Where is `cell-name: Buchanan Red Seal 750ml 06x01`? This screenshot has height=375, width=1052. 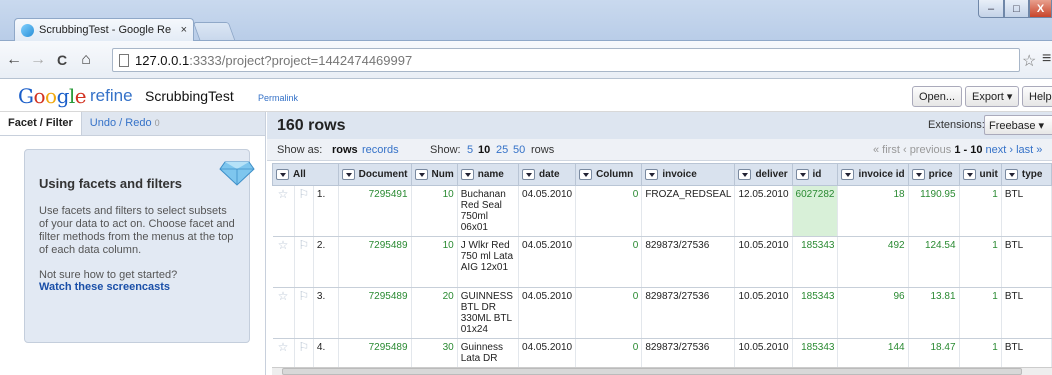
cell-name: Buchanan Red Seal 750ml 06x01 is located at coordinates (488, 211).